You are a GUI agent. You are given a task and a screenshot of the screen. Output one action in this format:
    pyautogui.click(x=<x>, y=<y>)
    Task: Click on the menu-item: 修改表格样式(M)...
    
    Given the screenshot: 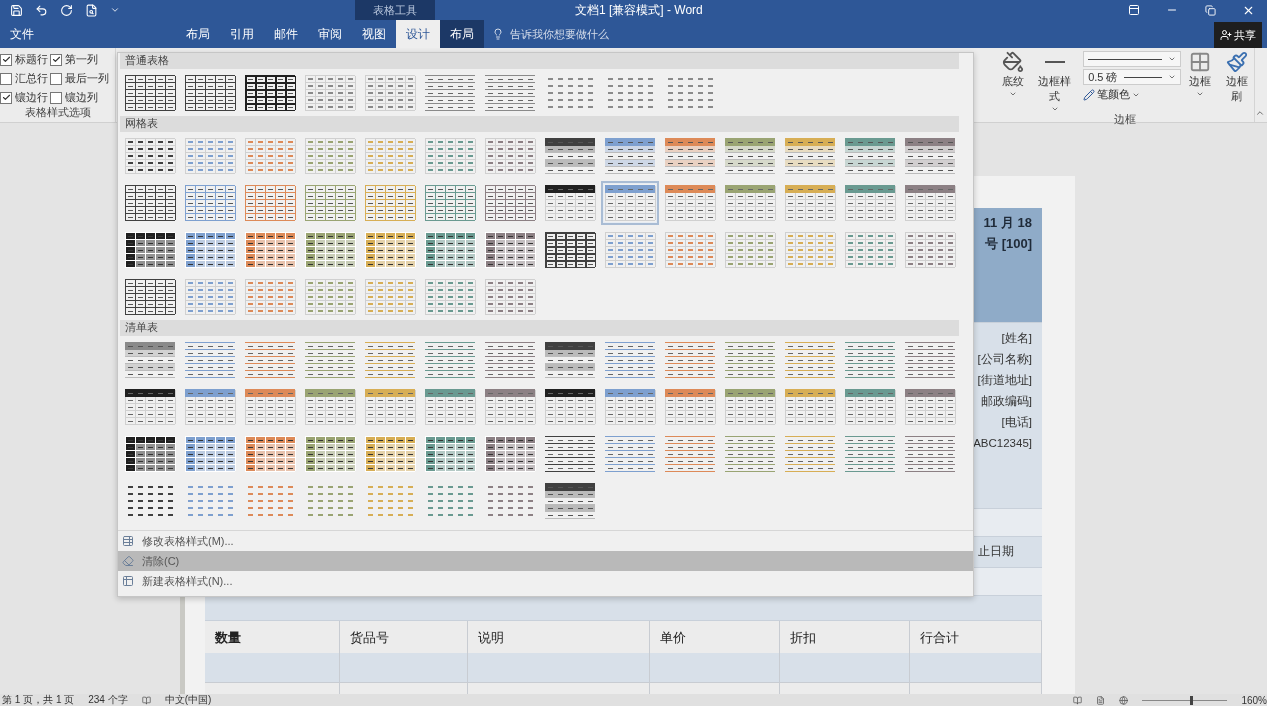 What is the action you would take?
    pyautogui.click(x=545, y=541)
    